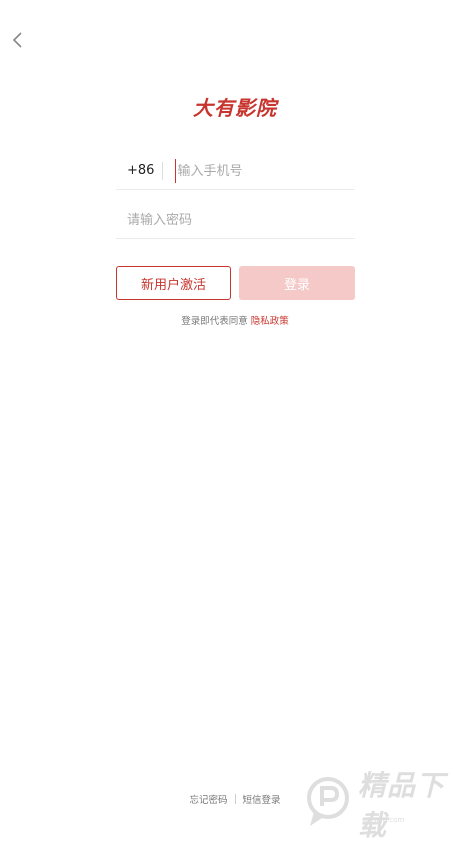  I want to click on chevron-left-icon, so click(17, 42).